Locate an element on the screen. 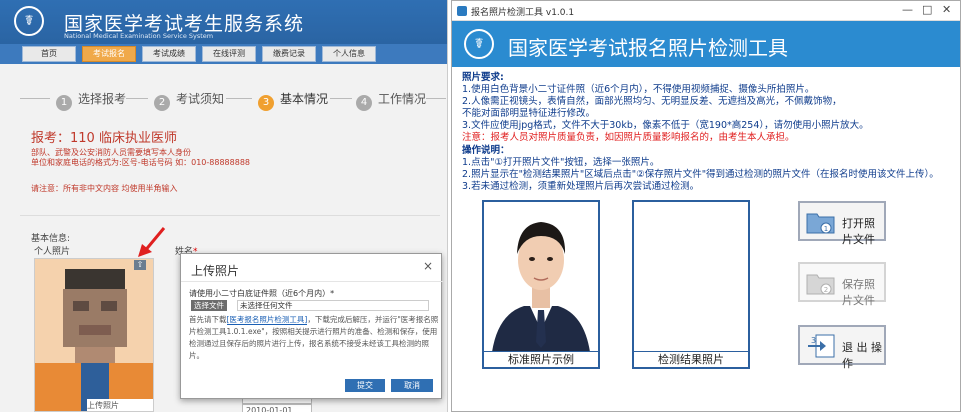 This screenshot has width=961, height=412. cancel-button: 取消 is located at coordinates (412, 385).